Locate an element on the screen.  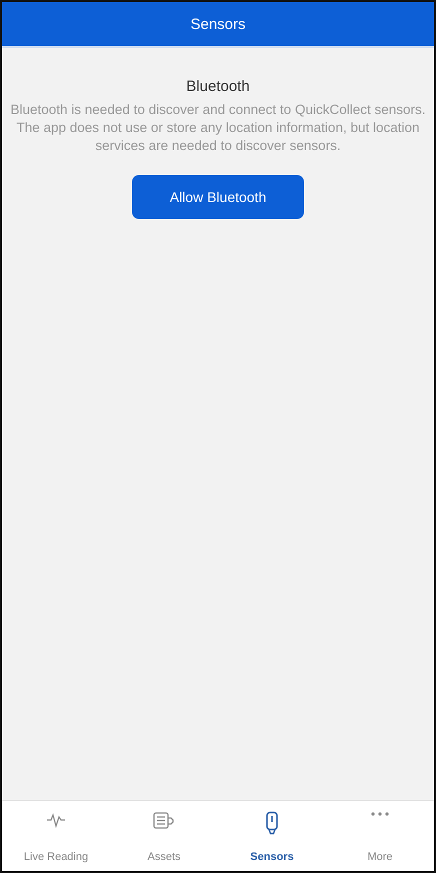
allow-bluetooth-button: Allow Bluetooth is located at coordinates (218, 197).